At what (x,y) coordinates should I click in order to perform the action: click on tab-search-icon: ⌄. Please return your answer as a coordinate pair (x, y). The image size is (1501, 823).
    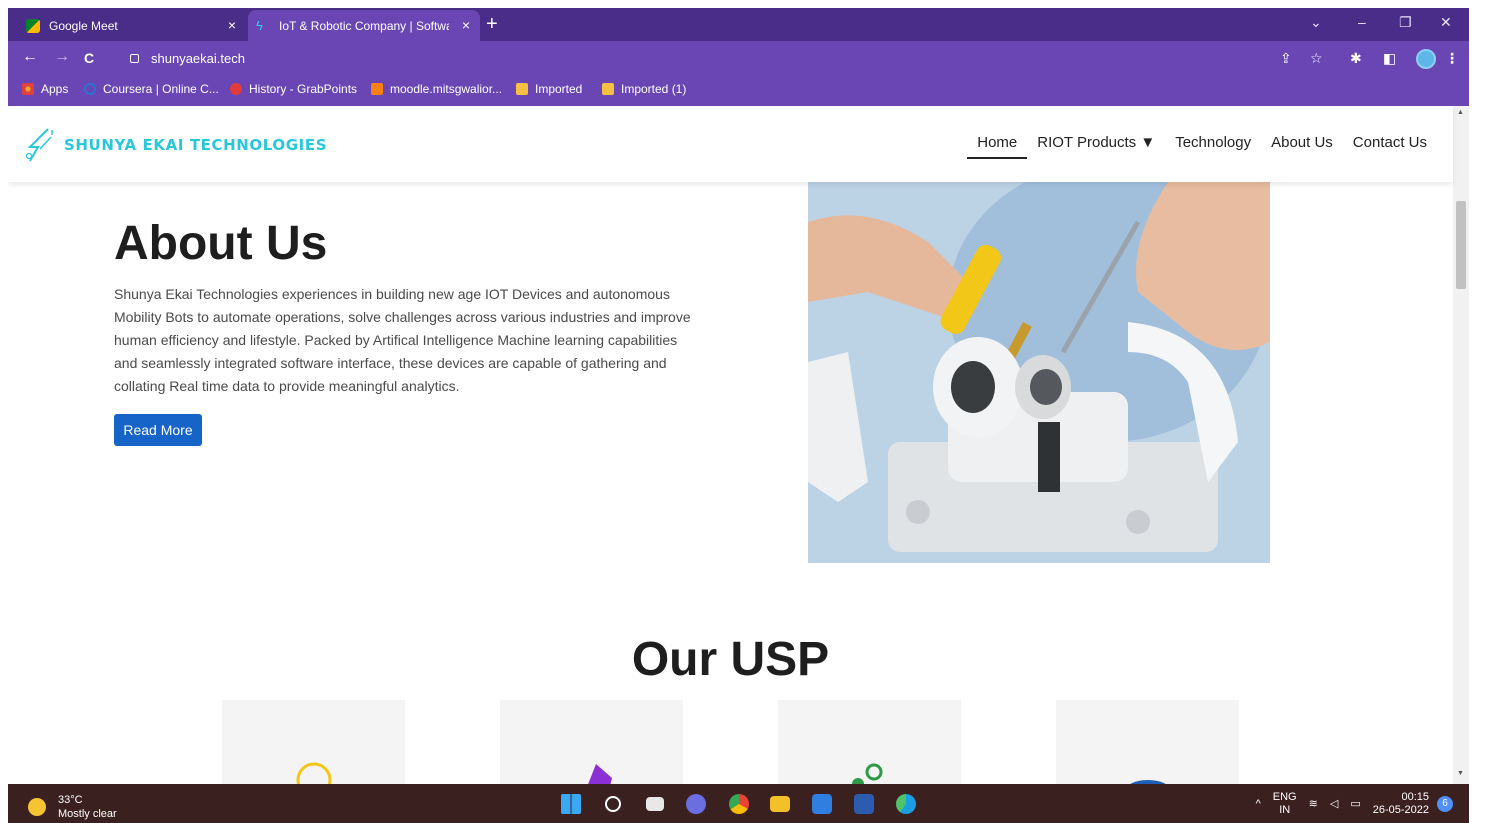
    Looking at the image, I should click on (1316, 22).